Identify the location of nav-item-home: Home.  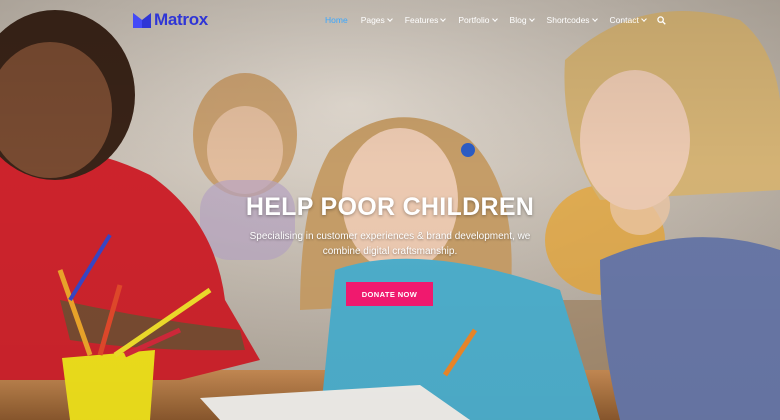
(336, 20).